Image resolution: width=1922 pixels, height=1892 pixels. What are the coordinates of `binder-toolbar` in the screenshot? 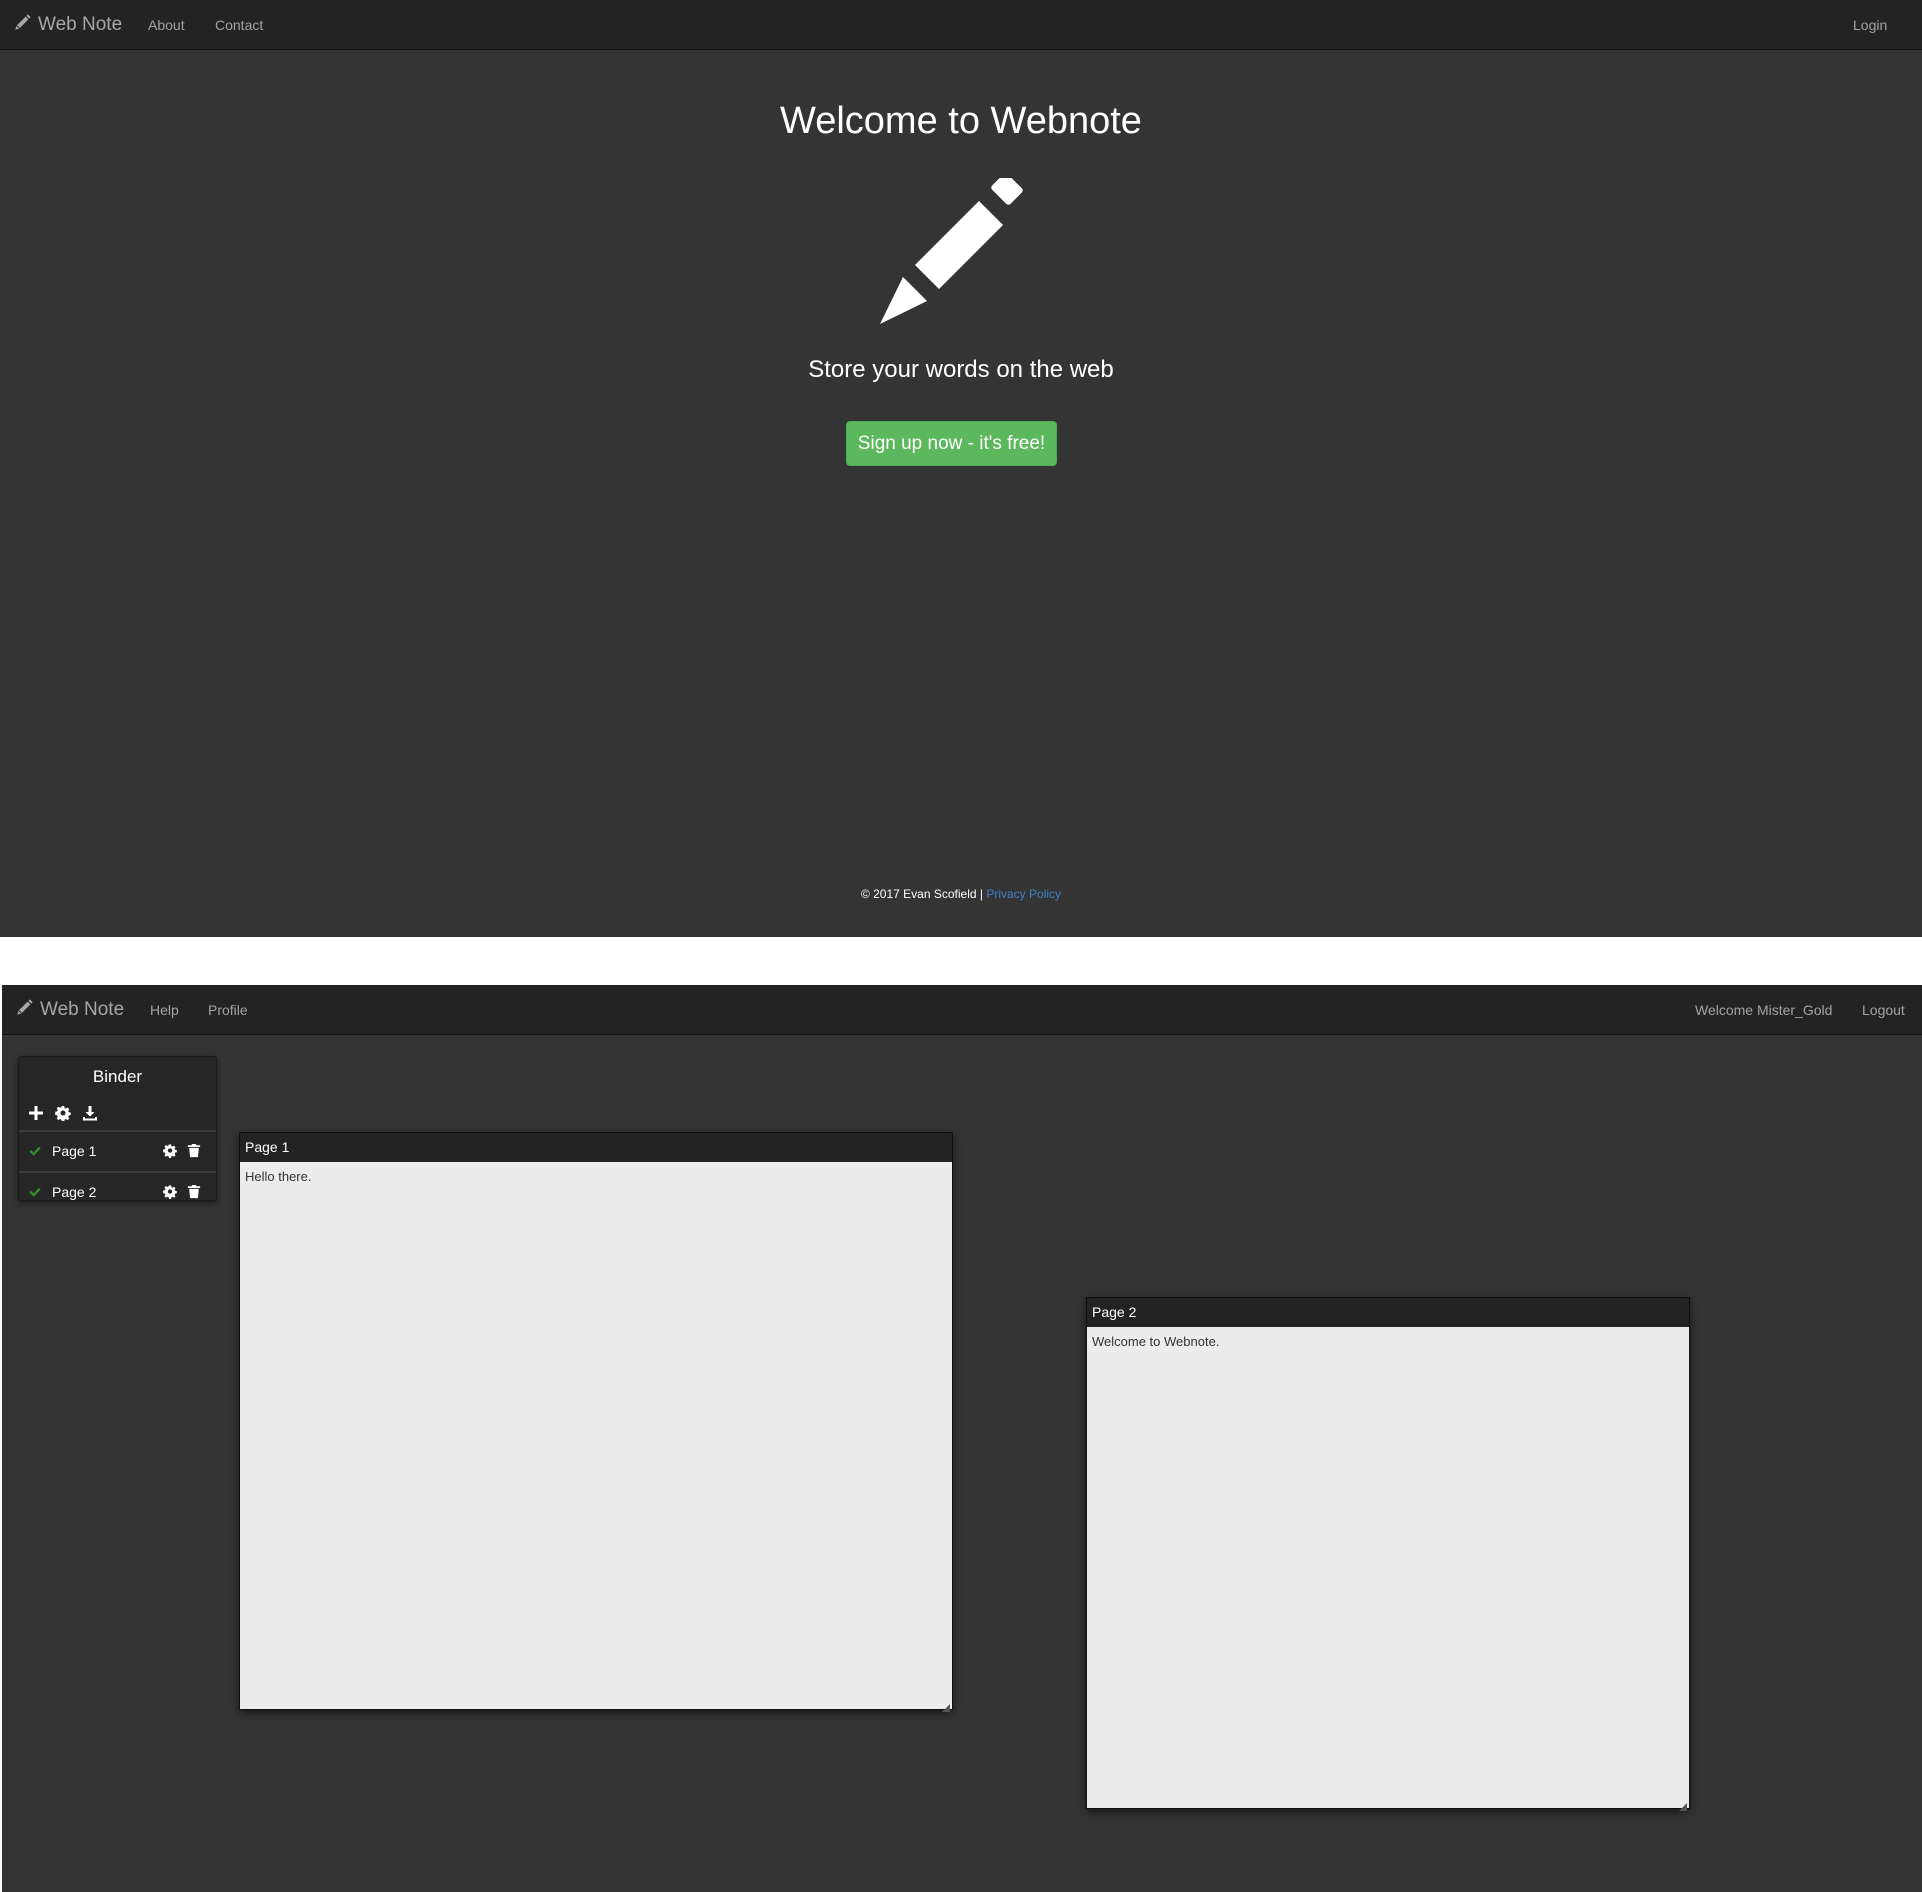 It's located at (63, 1113).